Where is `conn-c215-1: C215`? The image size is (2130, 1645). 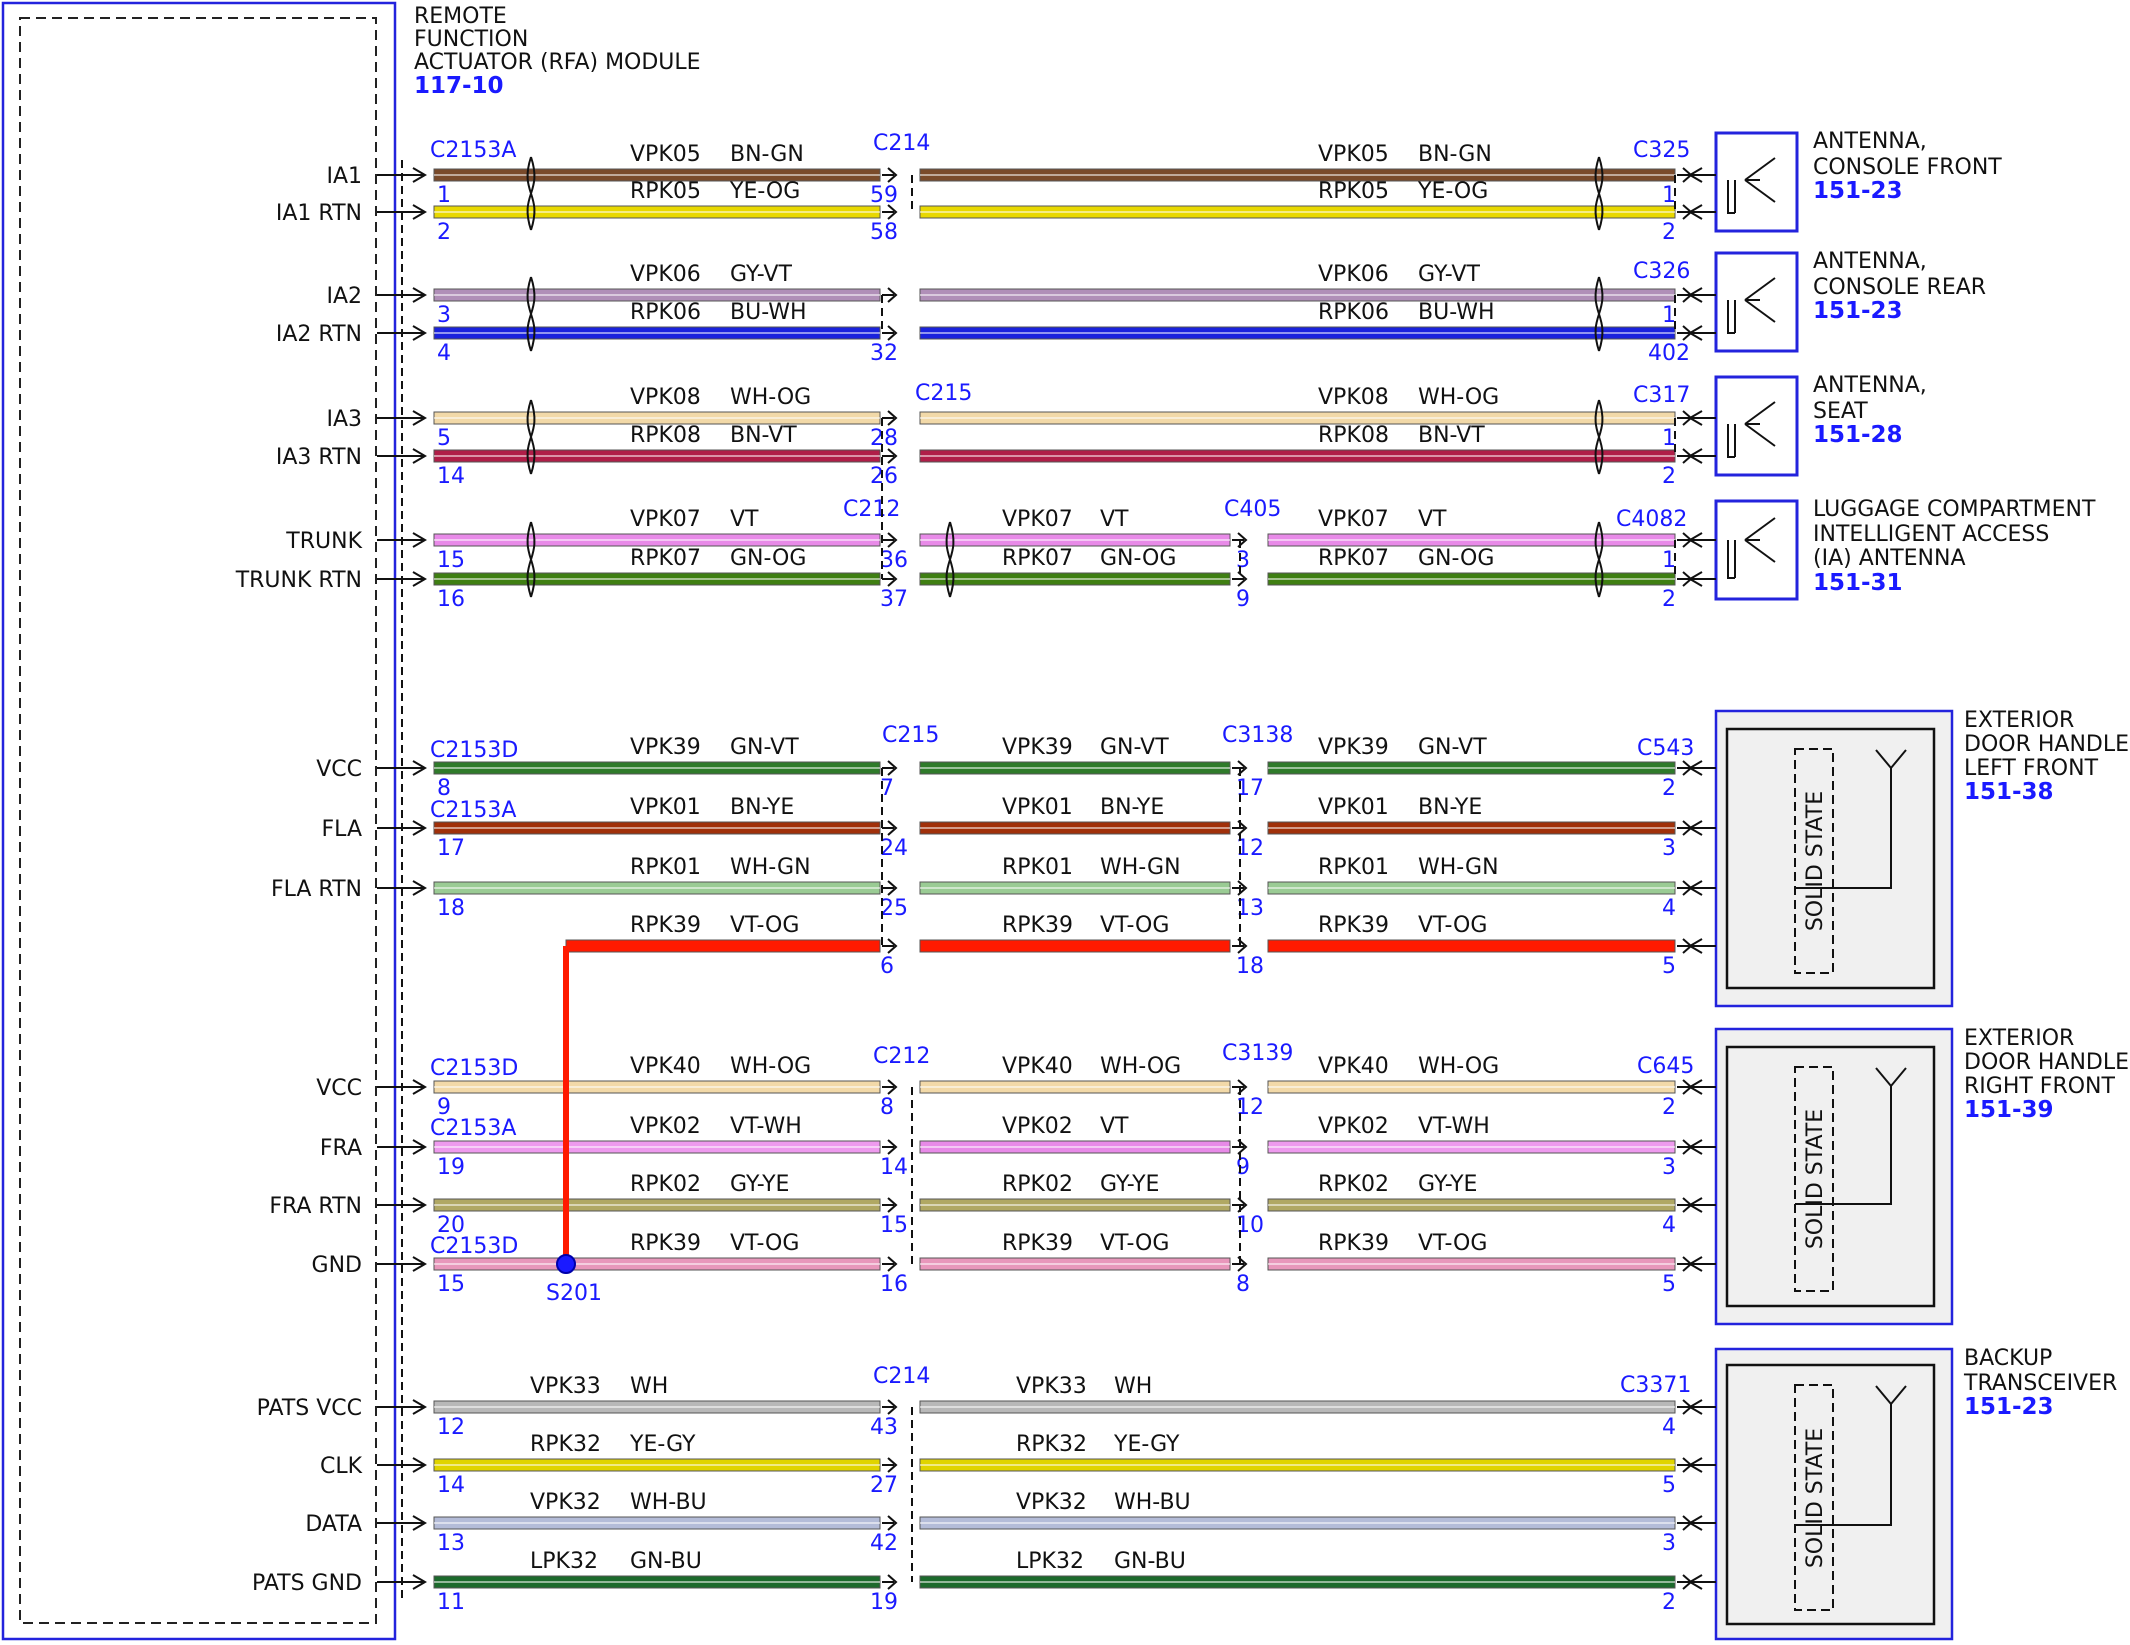 conn-c215-1: C215 is located at coordinates (943, 393).